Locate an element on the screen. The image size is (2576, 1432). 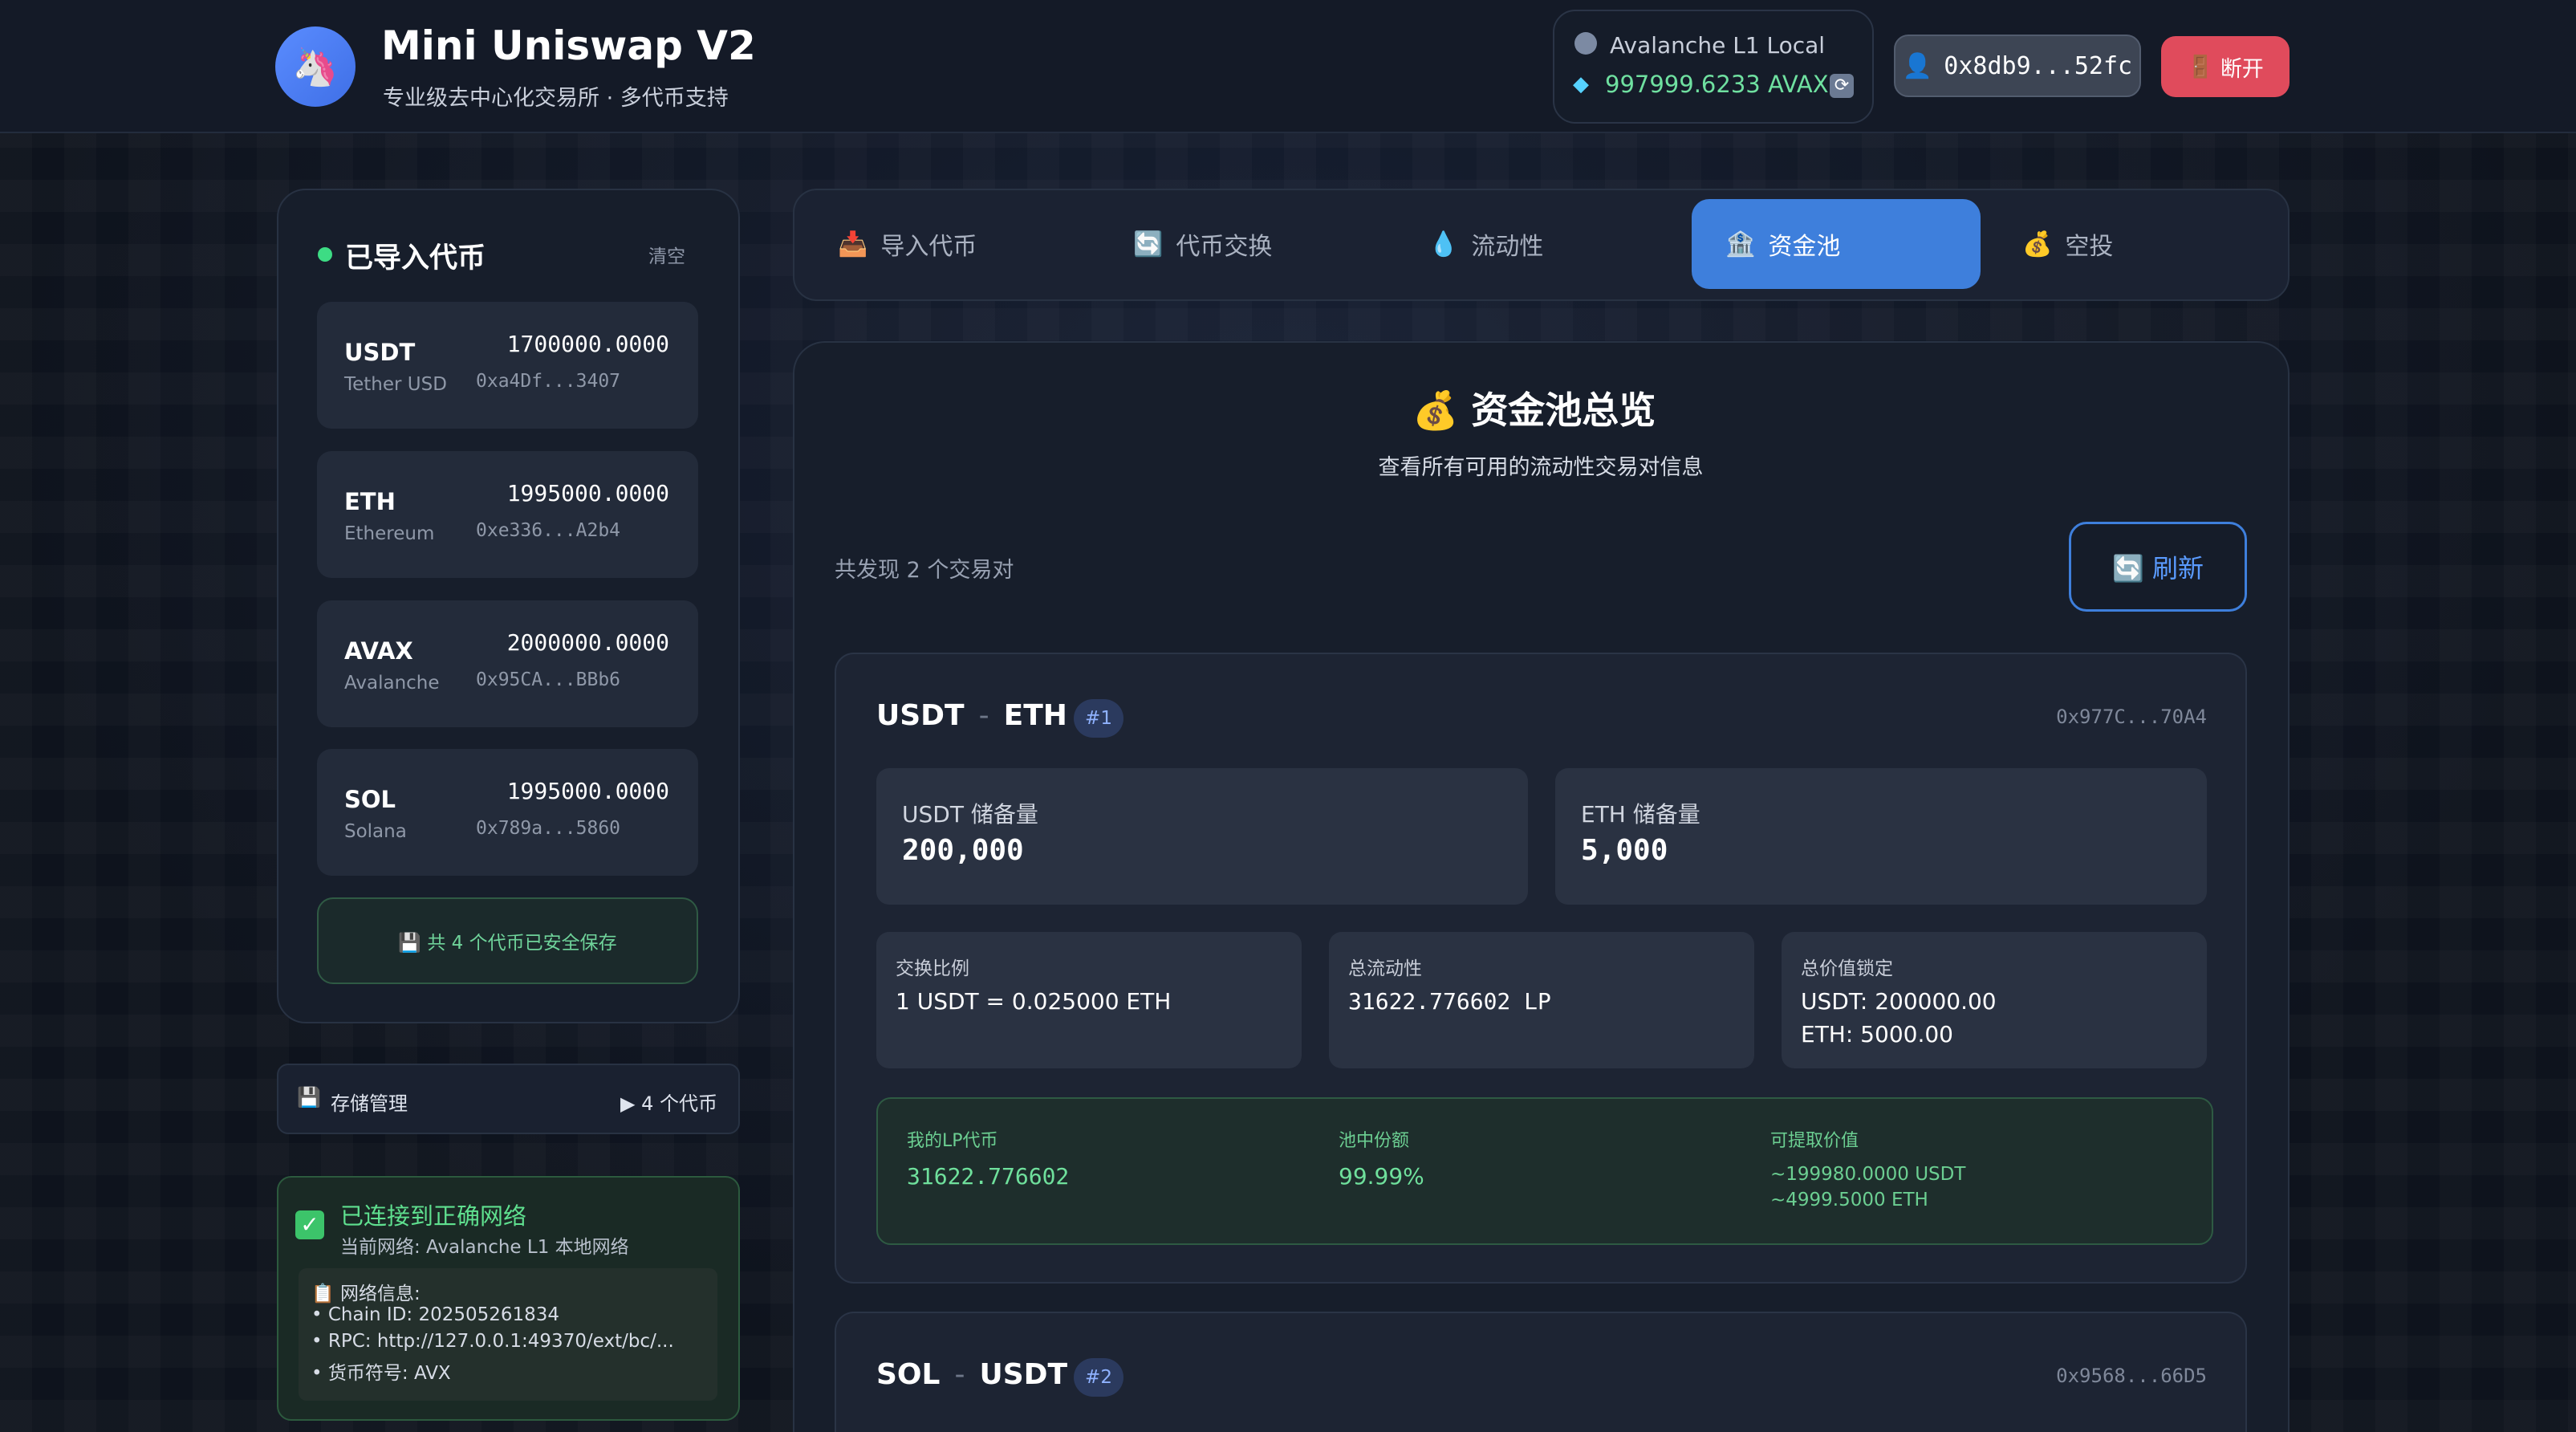
wallet-address-button: 👤 0x8db9...52fc is located at coordinates (2017, 66).